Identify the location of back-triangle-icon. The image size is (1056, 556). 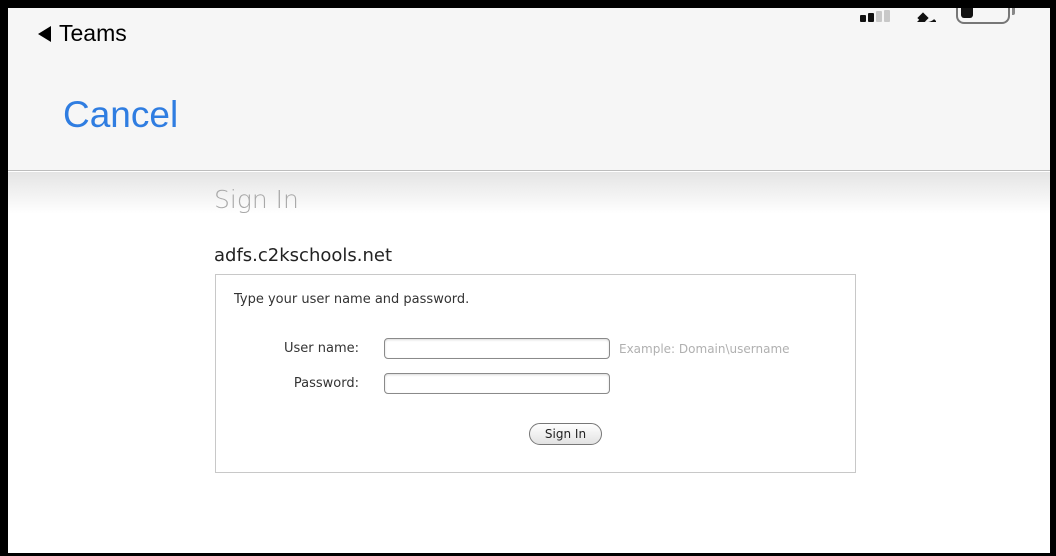
(44, 33).